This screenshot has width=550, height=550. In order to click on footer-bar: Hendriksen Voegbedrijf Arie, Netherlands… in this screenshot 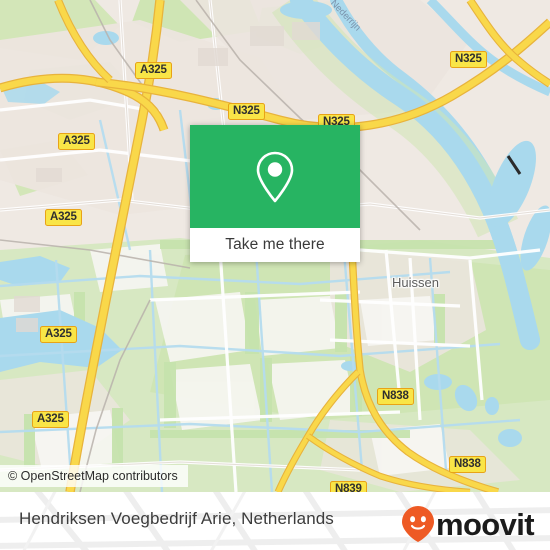, I will do `click(275, 521)`.